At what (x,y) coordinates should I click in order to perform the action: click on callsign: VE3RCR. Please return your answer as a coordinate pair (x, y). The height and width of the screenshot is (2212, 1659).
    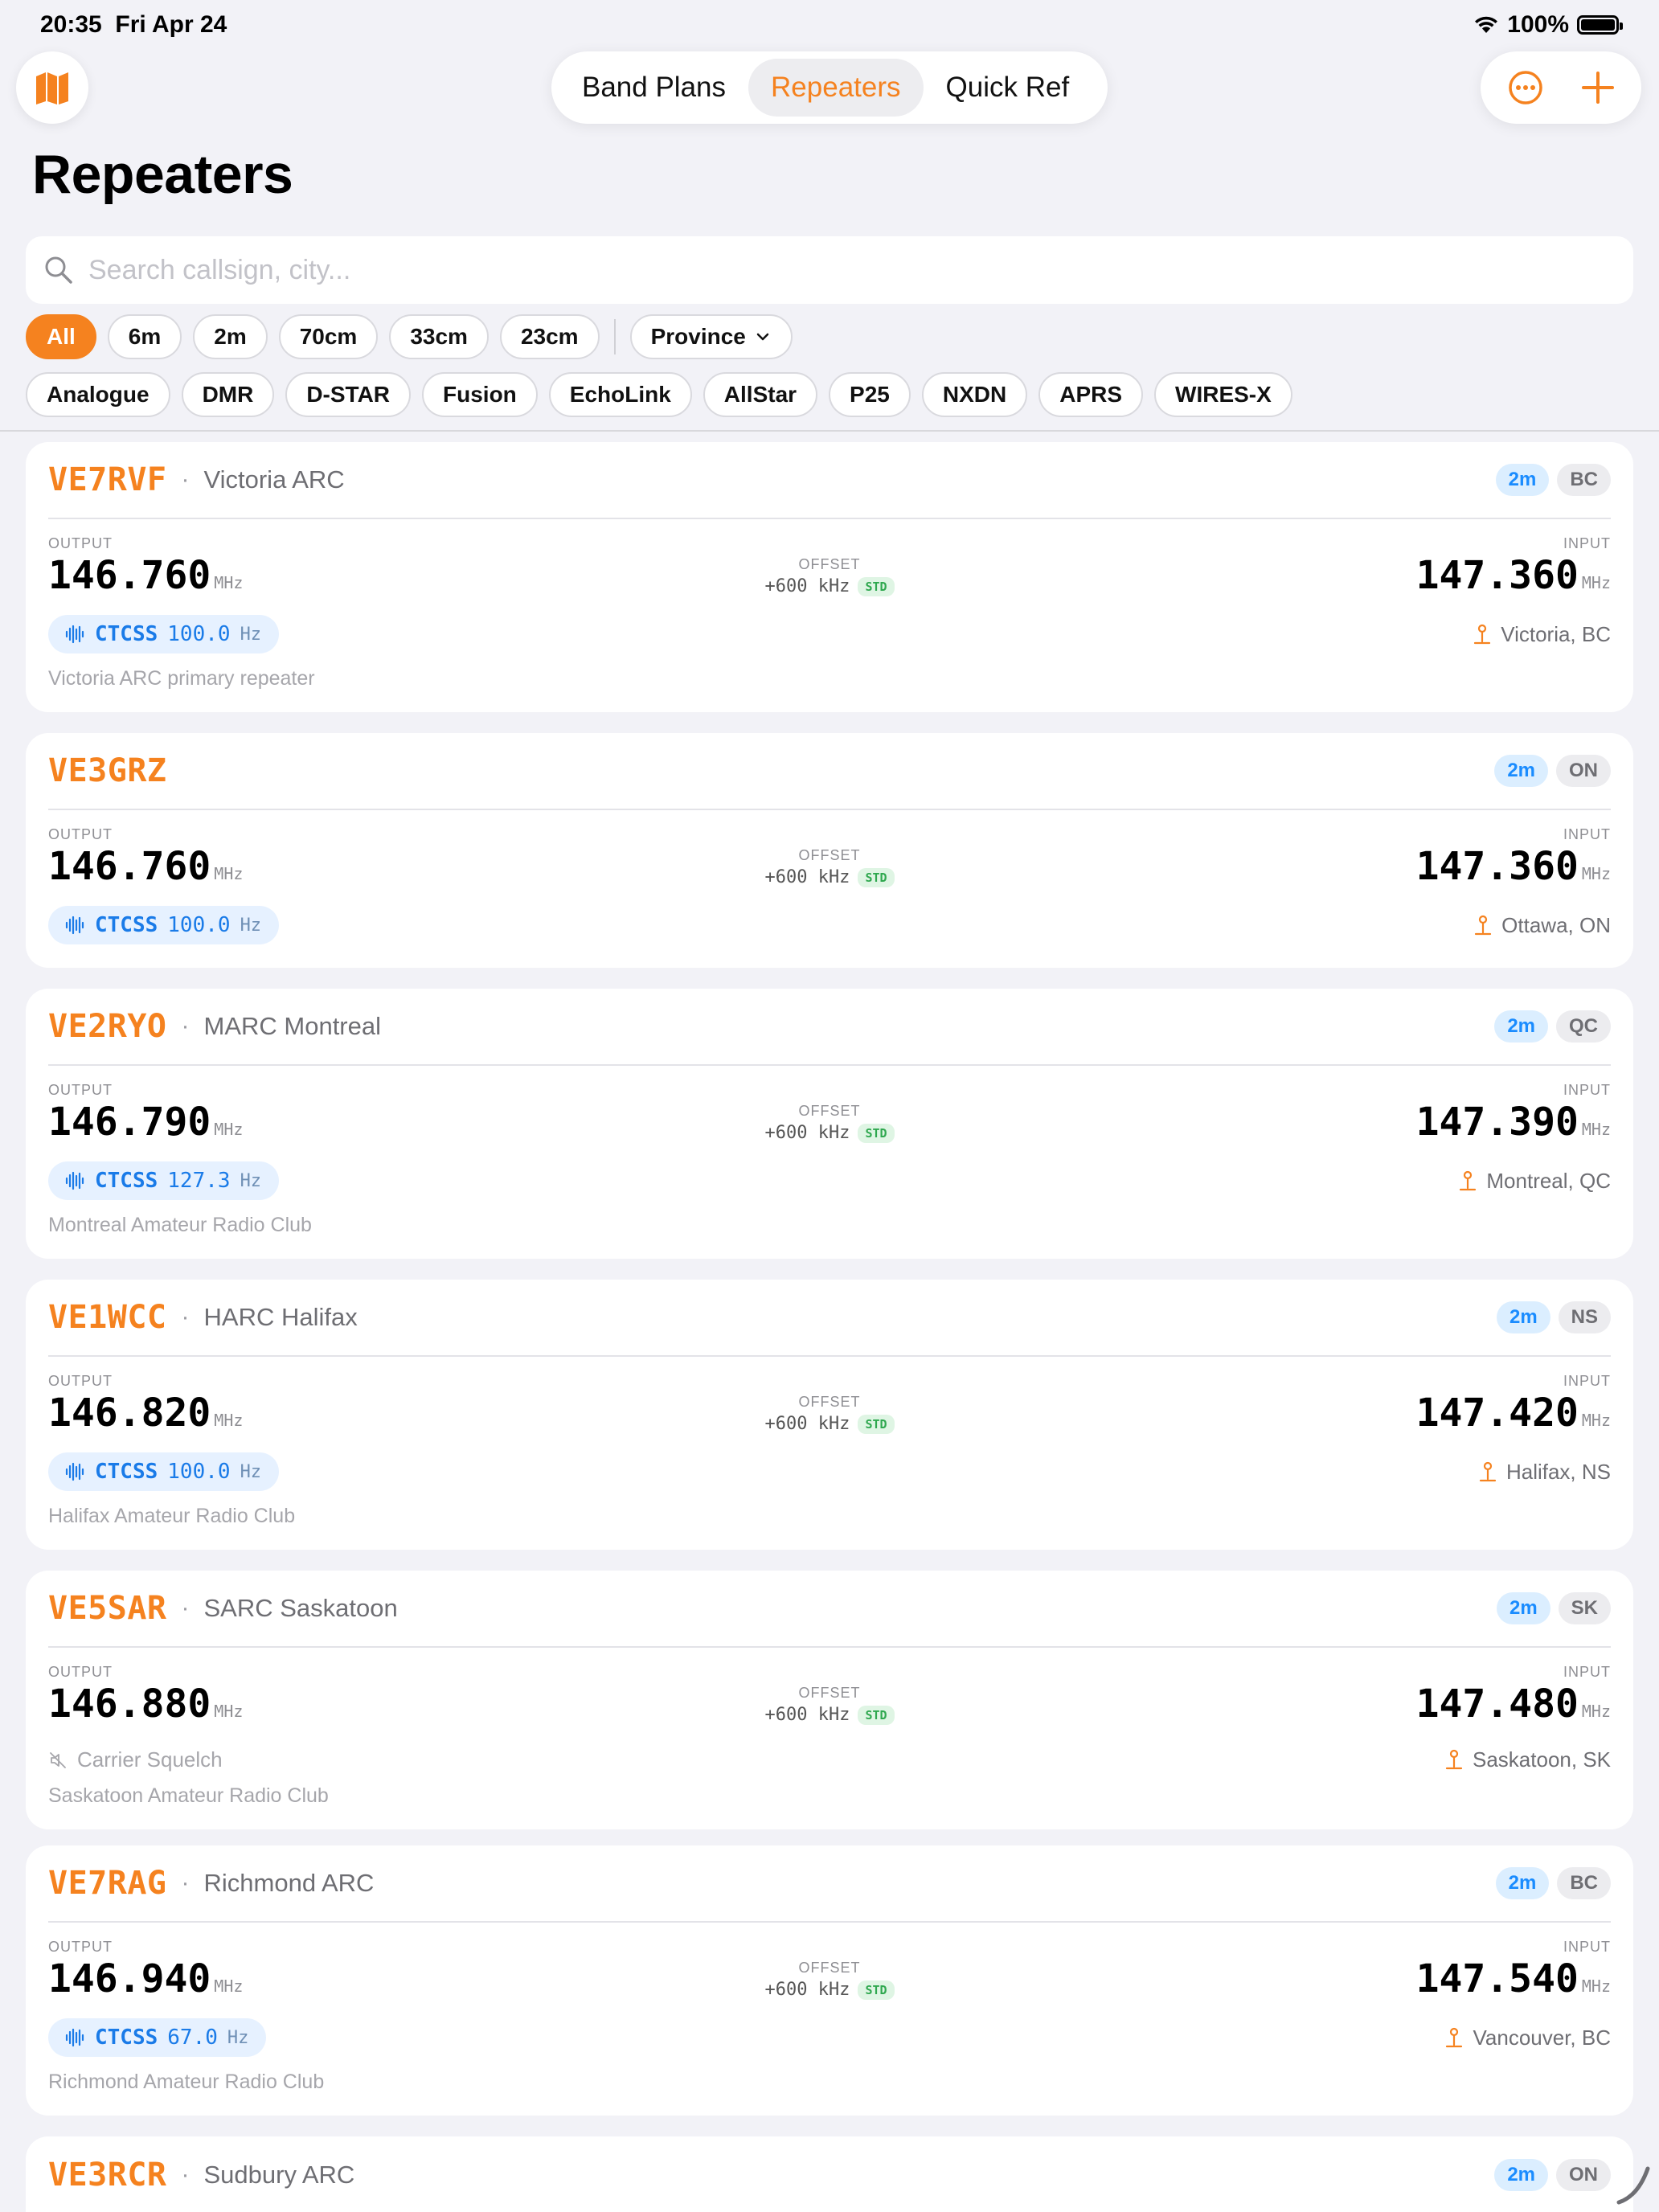
    Looking at the image, I should click on (108, 2175).